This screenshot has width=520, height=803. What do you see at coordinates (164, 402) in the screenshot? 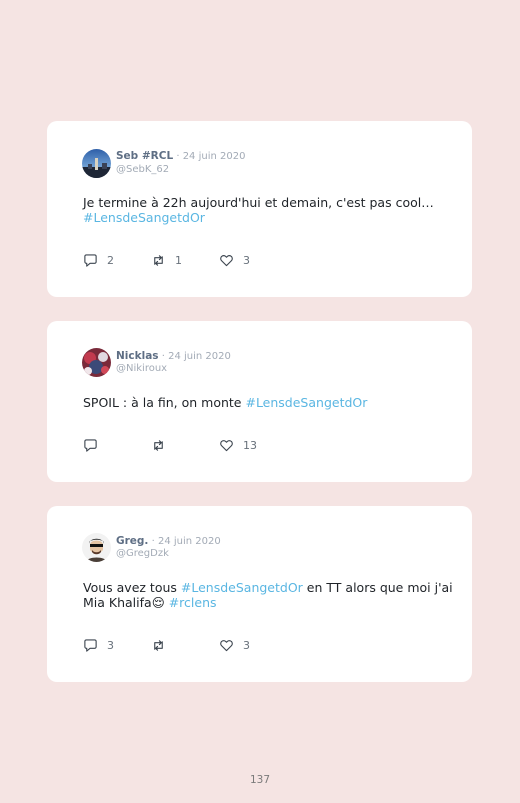
I see `tweet-text-line: SPOIL : à la fin, on monte` at bounding box center [164, 402].